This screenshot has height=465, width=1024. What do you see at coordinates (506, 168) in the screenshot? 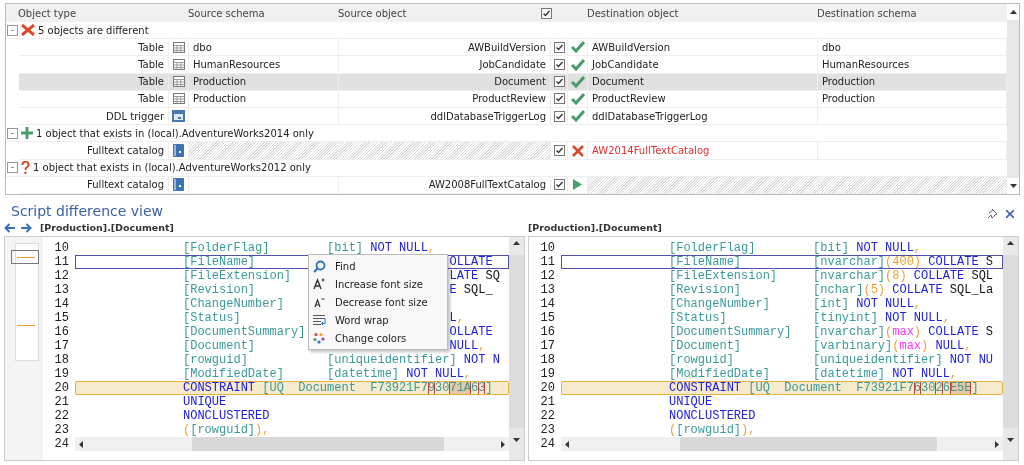
I see `group-row: - 1 object that exists in (local).AdventureWorks2012 only` at bounding box center [506, 168].